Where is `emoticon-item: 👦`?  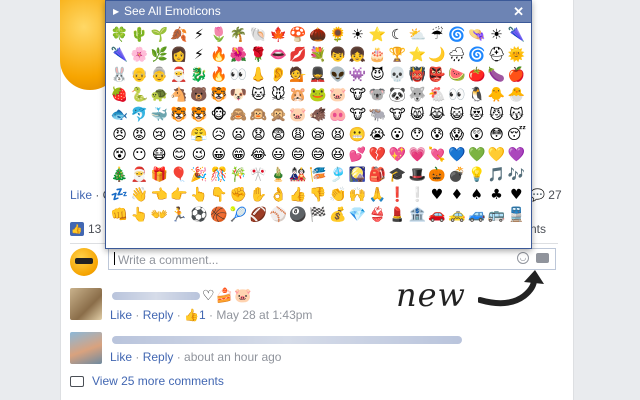 emoticon-item: 👦 is located at coordinates (337, 55).